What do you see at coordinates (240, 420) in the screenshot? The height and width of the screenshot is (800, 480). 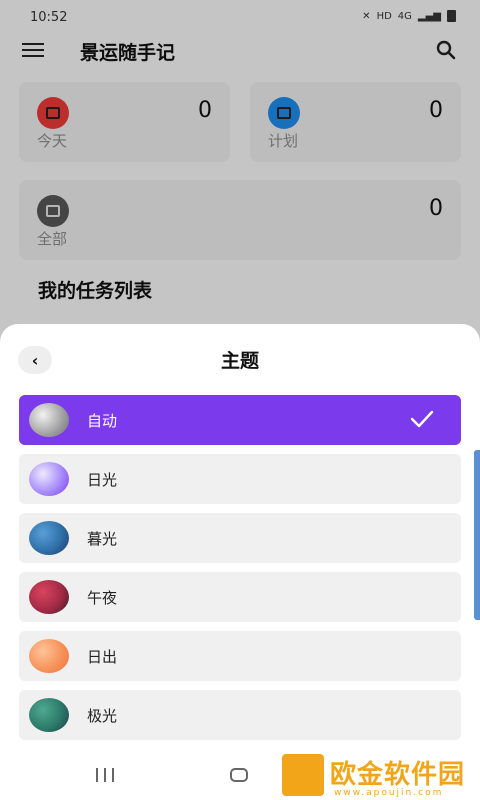 I see `theme-option-auto: 自动` at bounding box center [240, 420].